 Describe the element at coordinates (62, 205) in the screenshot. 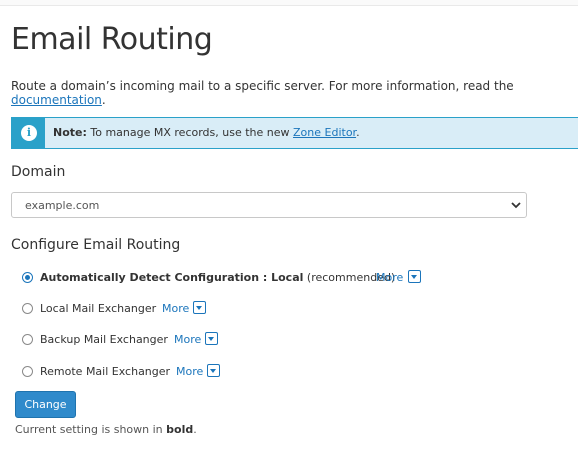

I see `domain-selected-value: example.com` at that location.